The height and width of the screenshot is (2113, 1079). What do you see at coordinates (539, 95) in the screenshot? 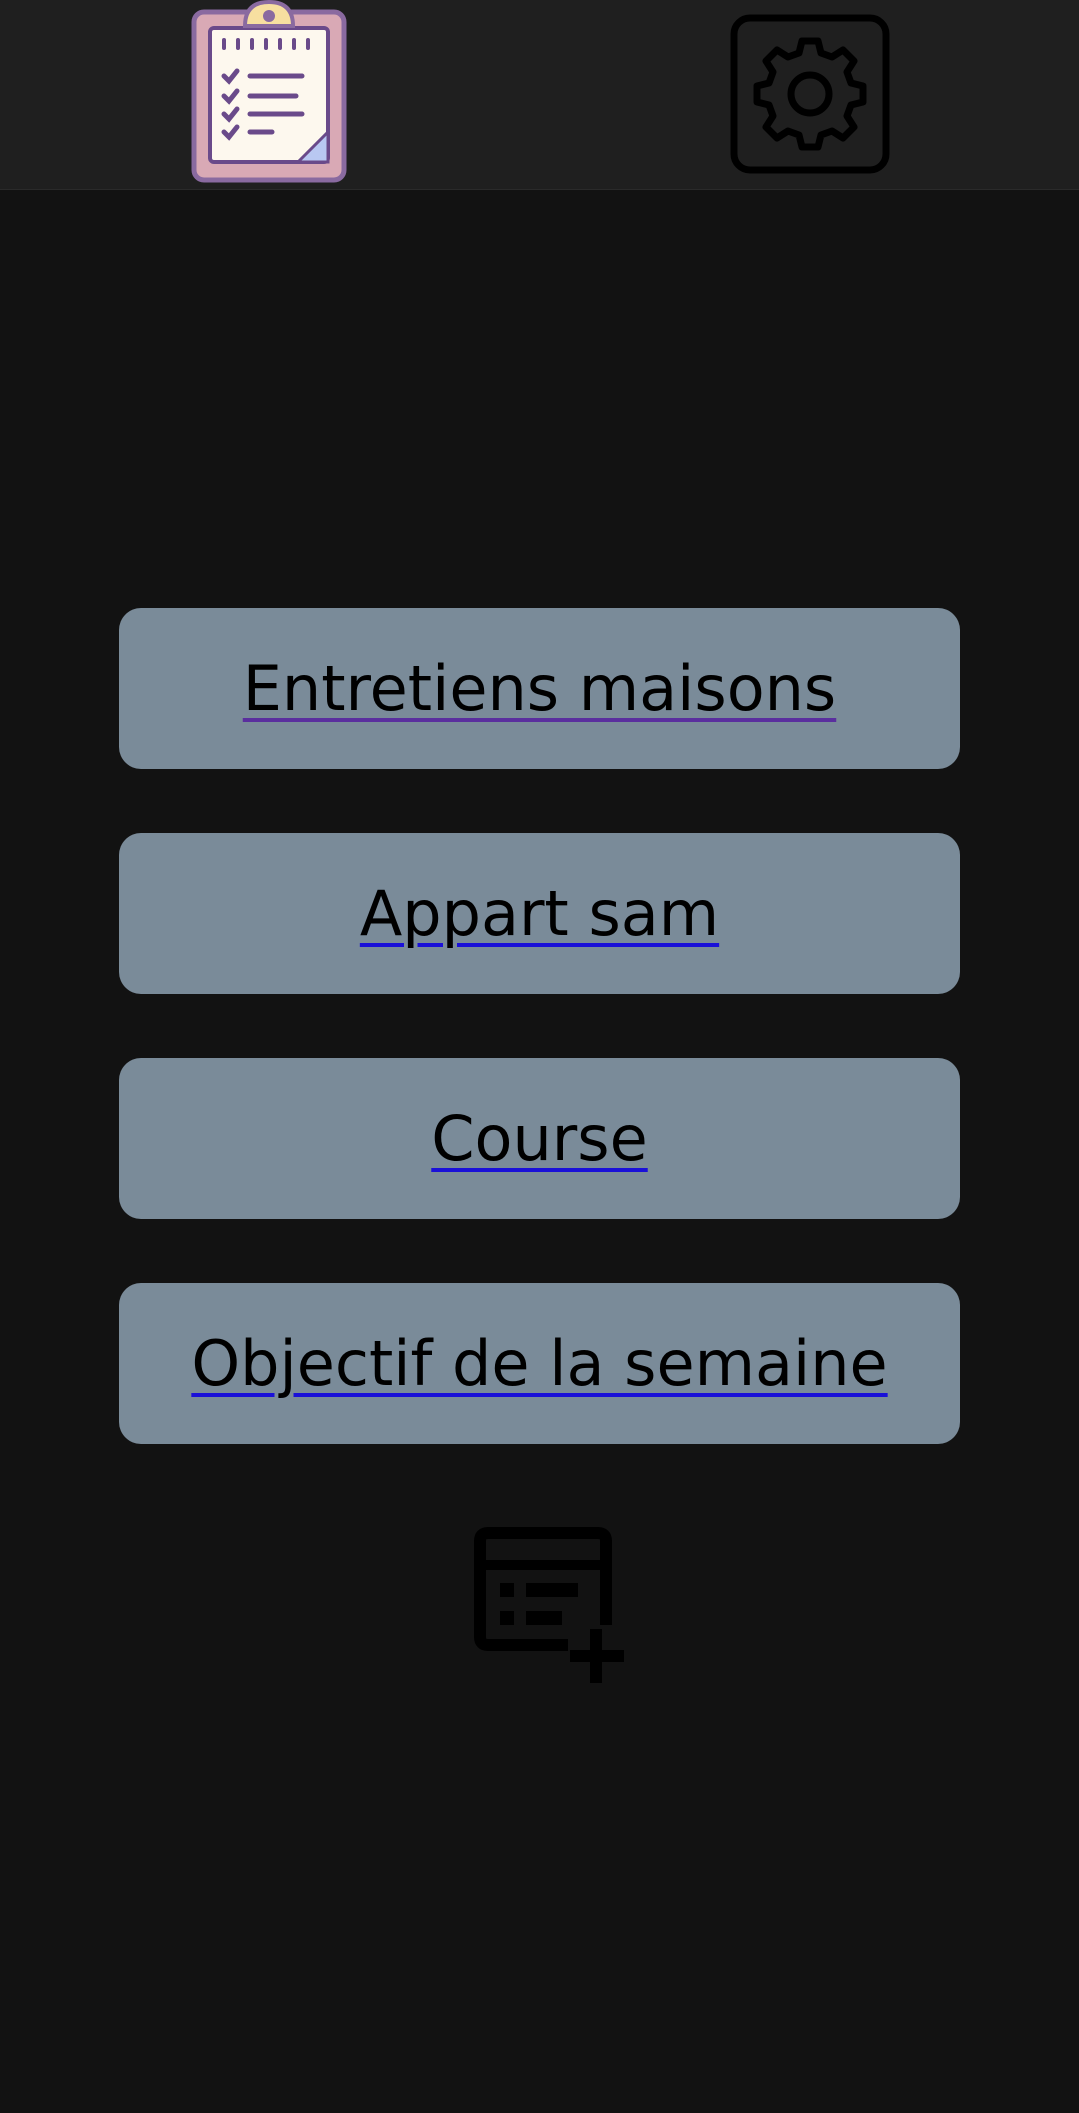
I see `top-bar` at bounding box center [539, 95].